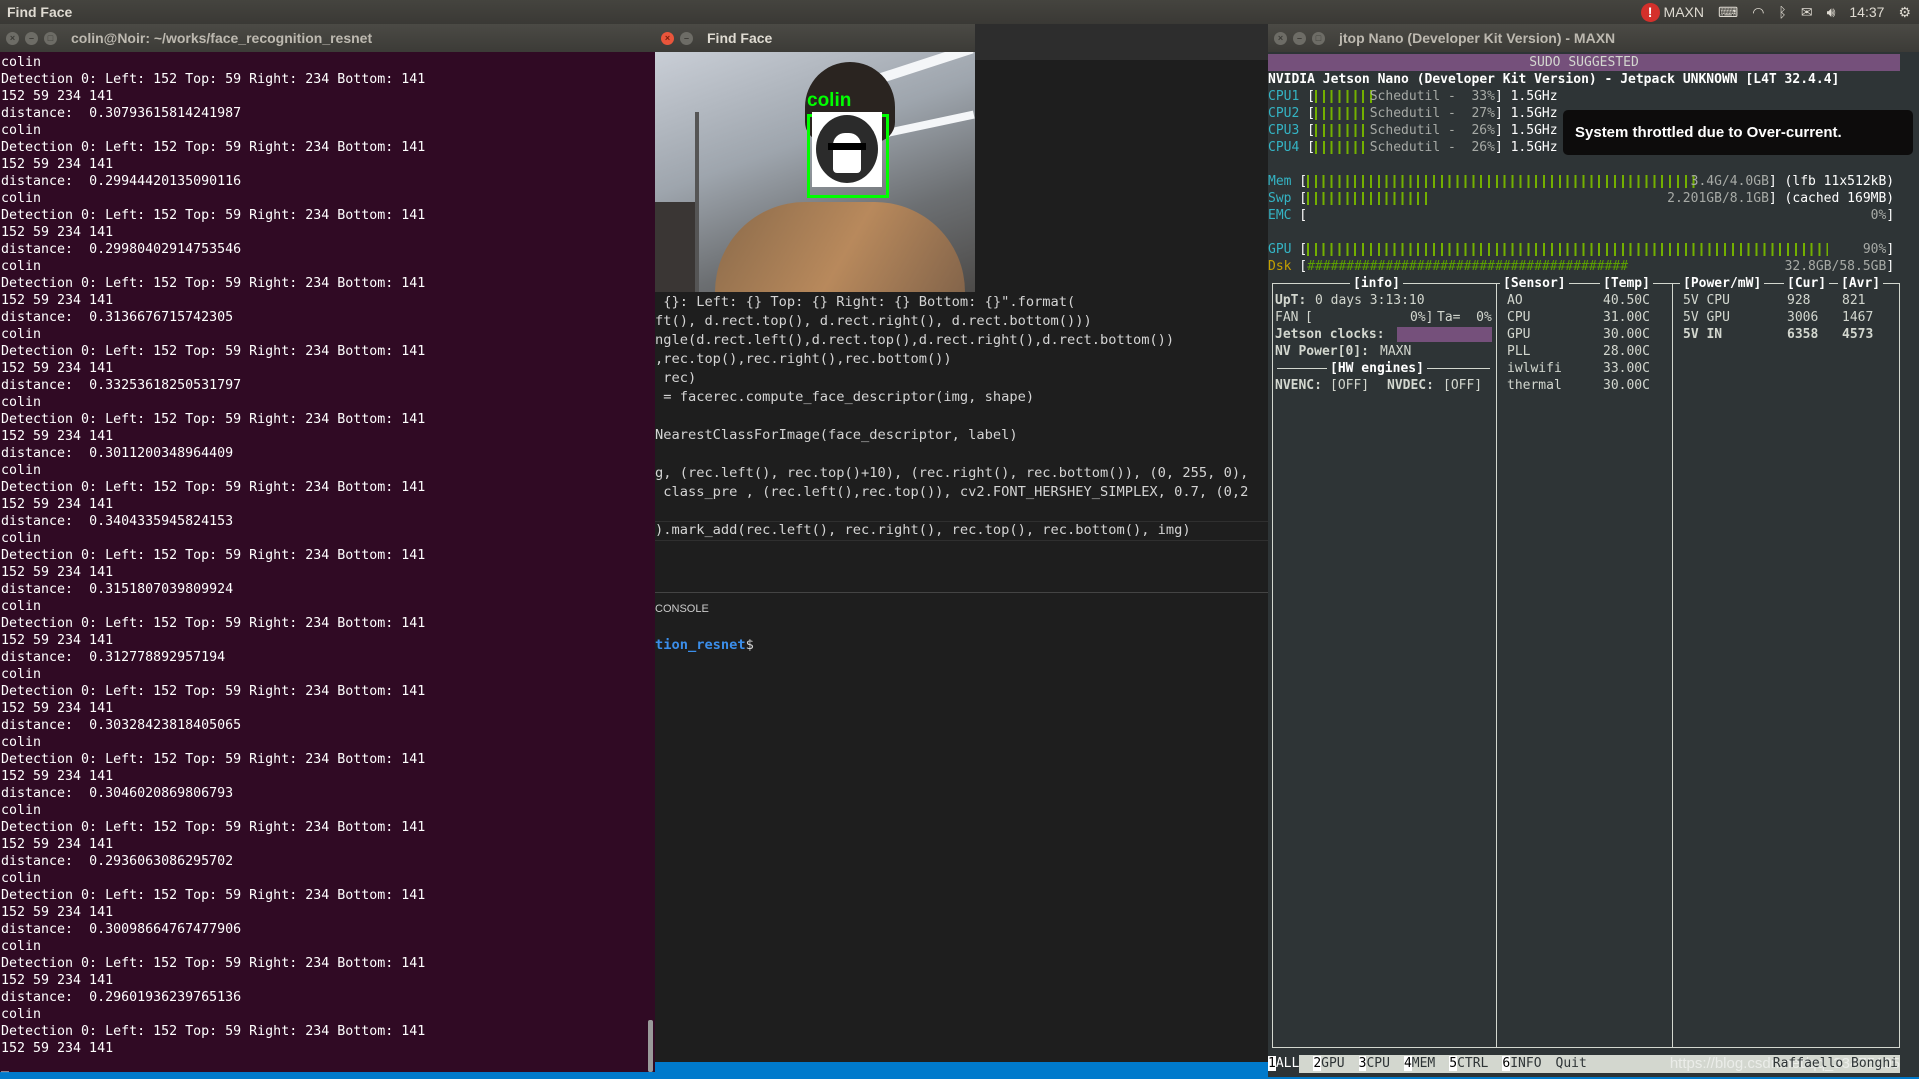  I want to click on distance-value: 0.3404335945824153, so click(161, 521).